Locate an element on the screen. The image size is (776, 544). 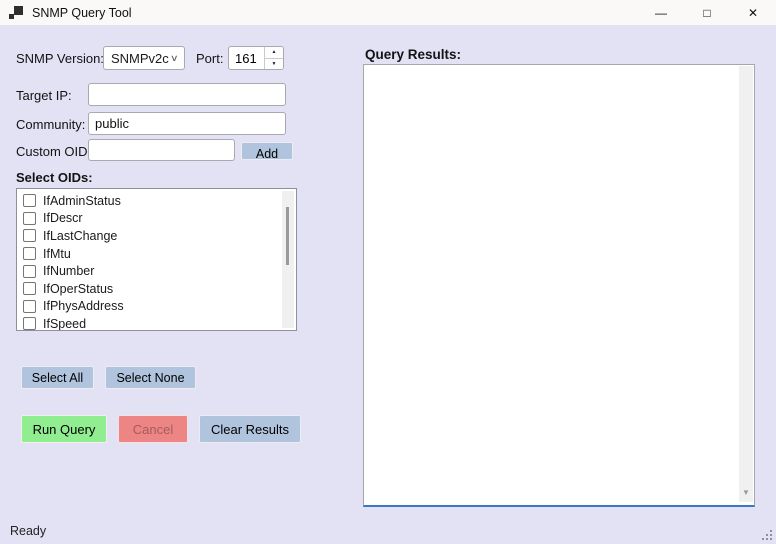
query-results-label: Query Results: is located at coordinates (413, 54).